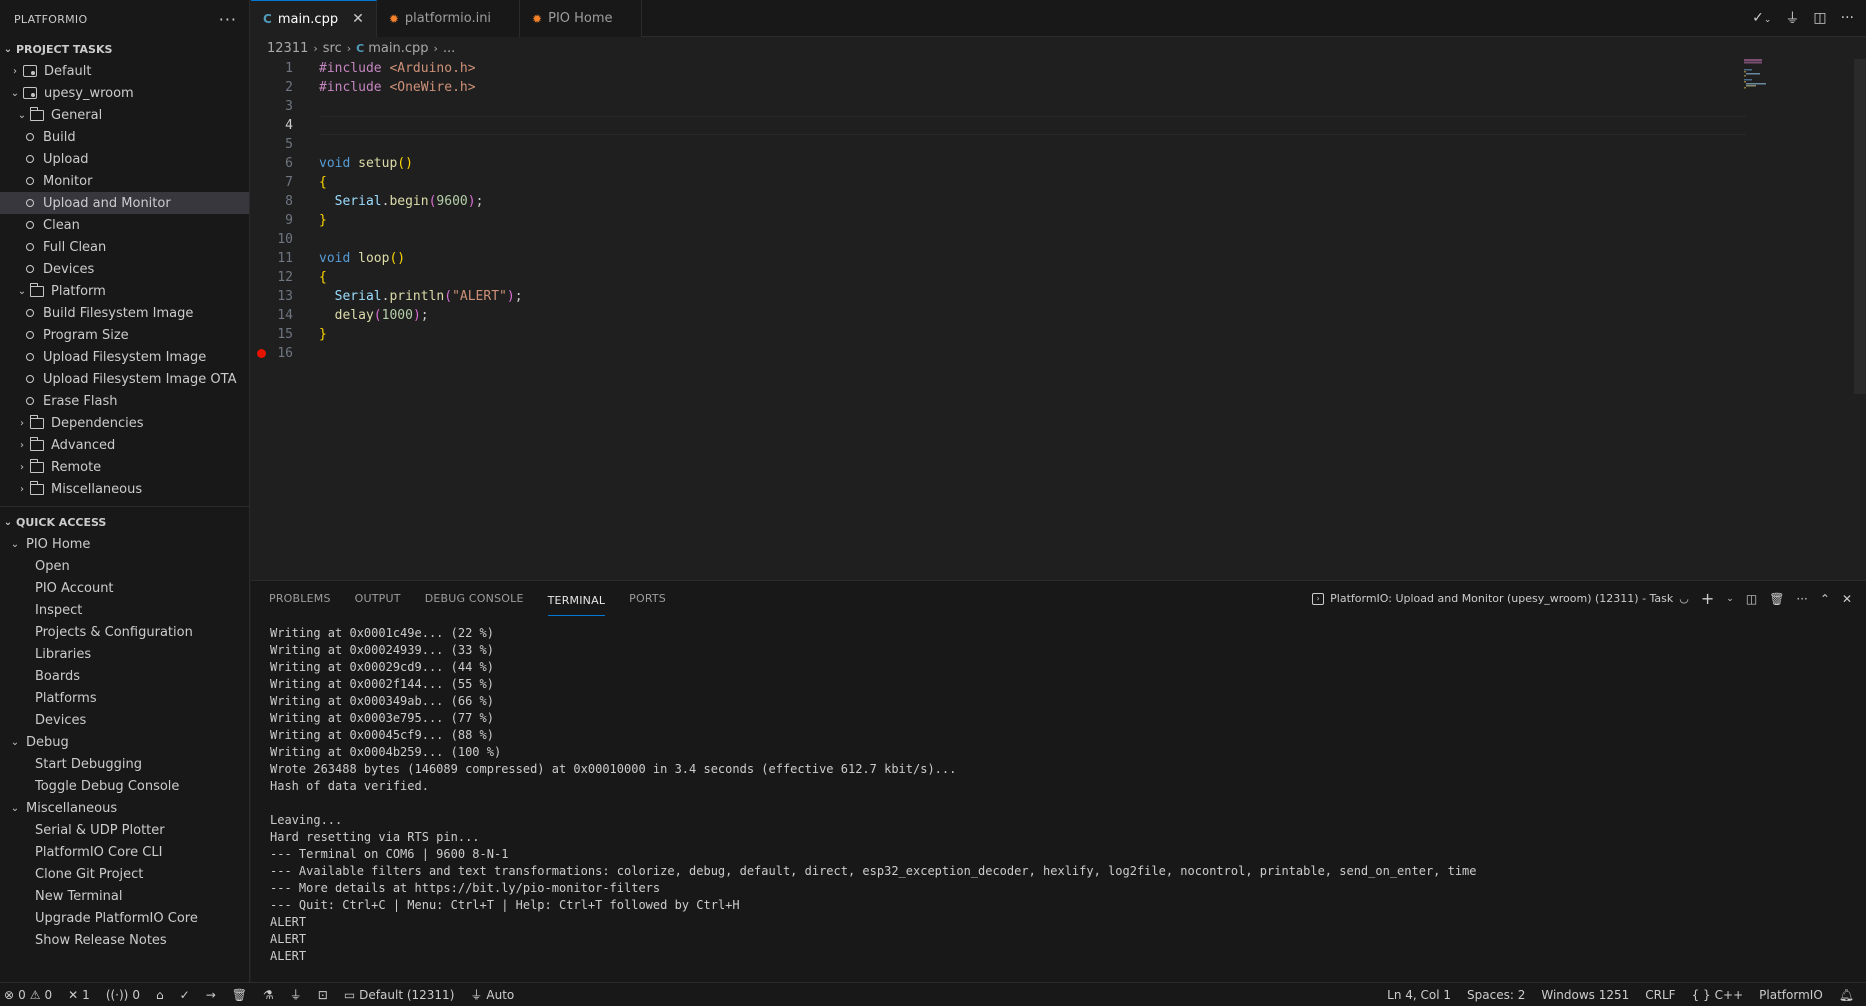 The height and width of the screenshot is (1006, 1866). I want to click on breadcrumb-folder: src, so click(332, 48).